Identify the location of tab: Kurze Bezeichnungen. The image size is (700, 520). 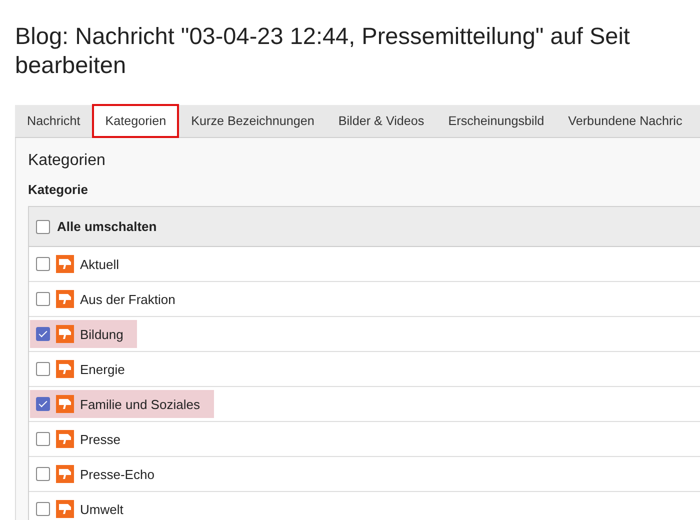
(252, 121).